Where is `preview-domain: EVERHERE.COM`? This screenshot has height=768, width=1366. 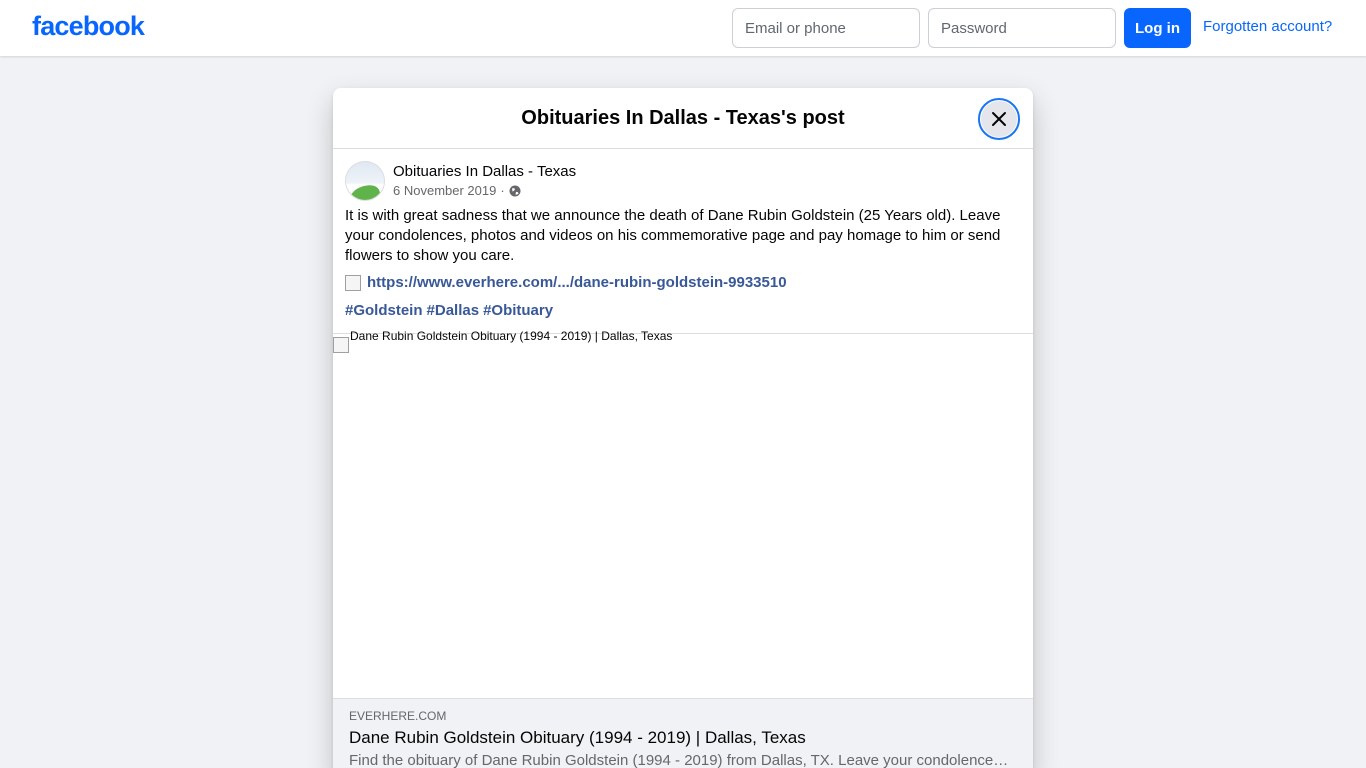 preview-domain: EVERHERE.COM is located at coordinates (398, 716).